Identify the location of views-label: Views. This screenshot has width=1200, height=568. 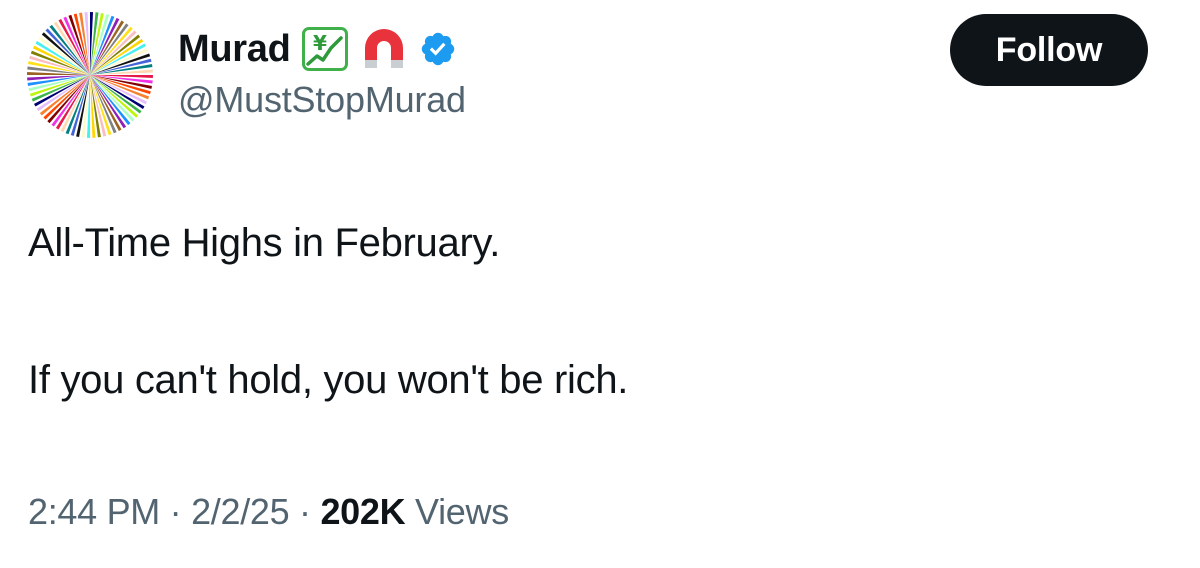
(462, 511).